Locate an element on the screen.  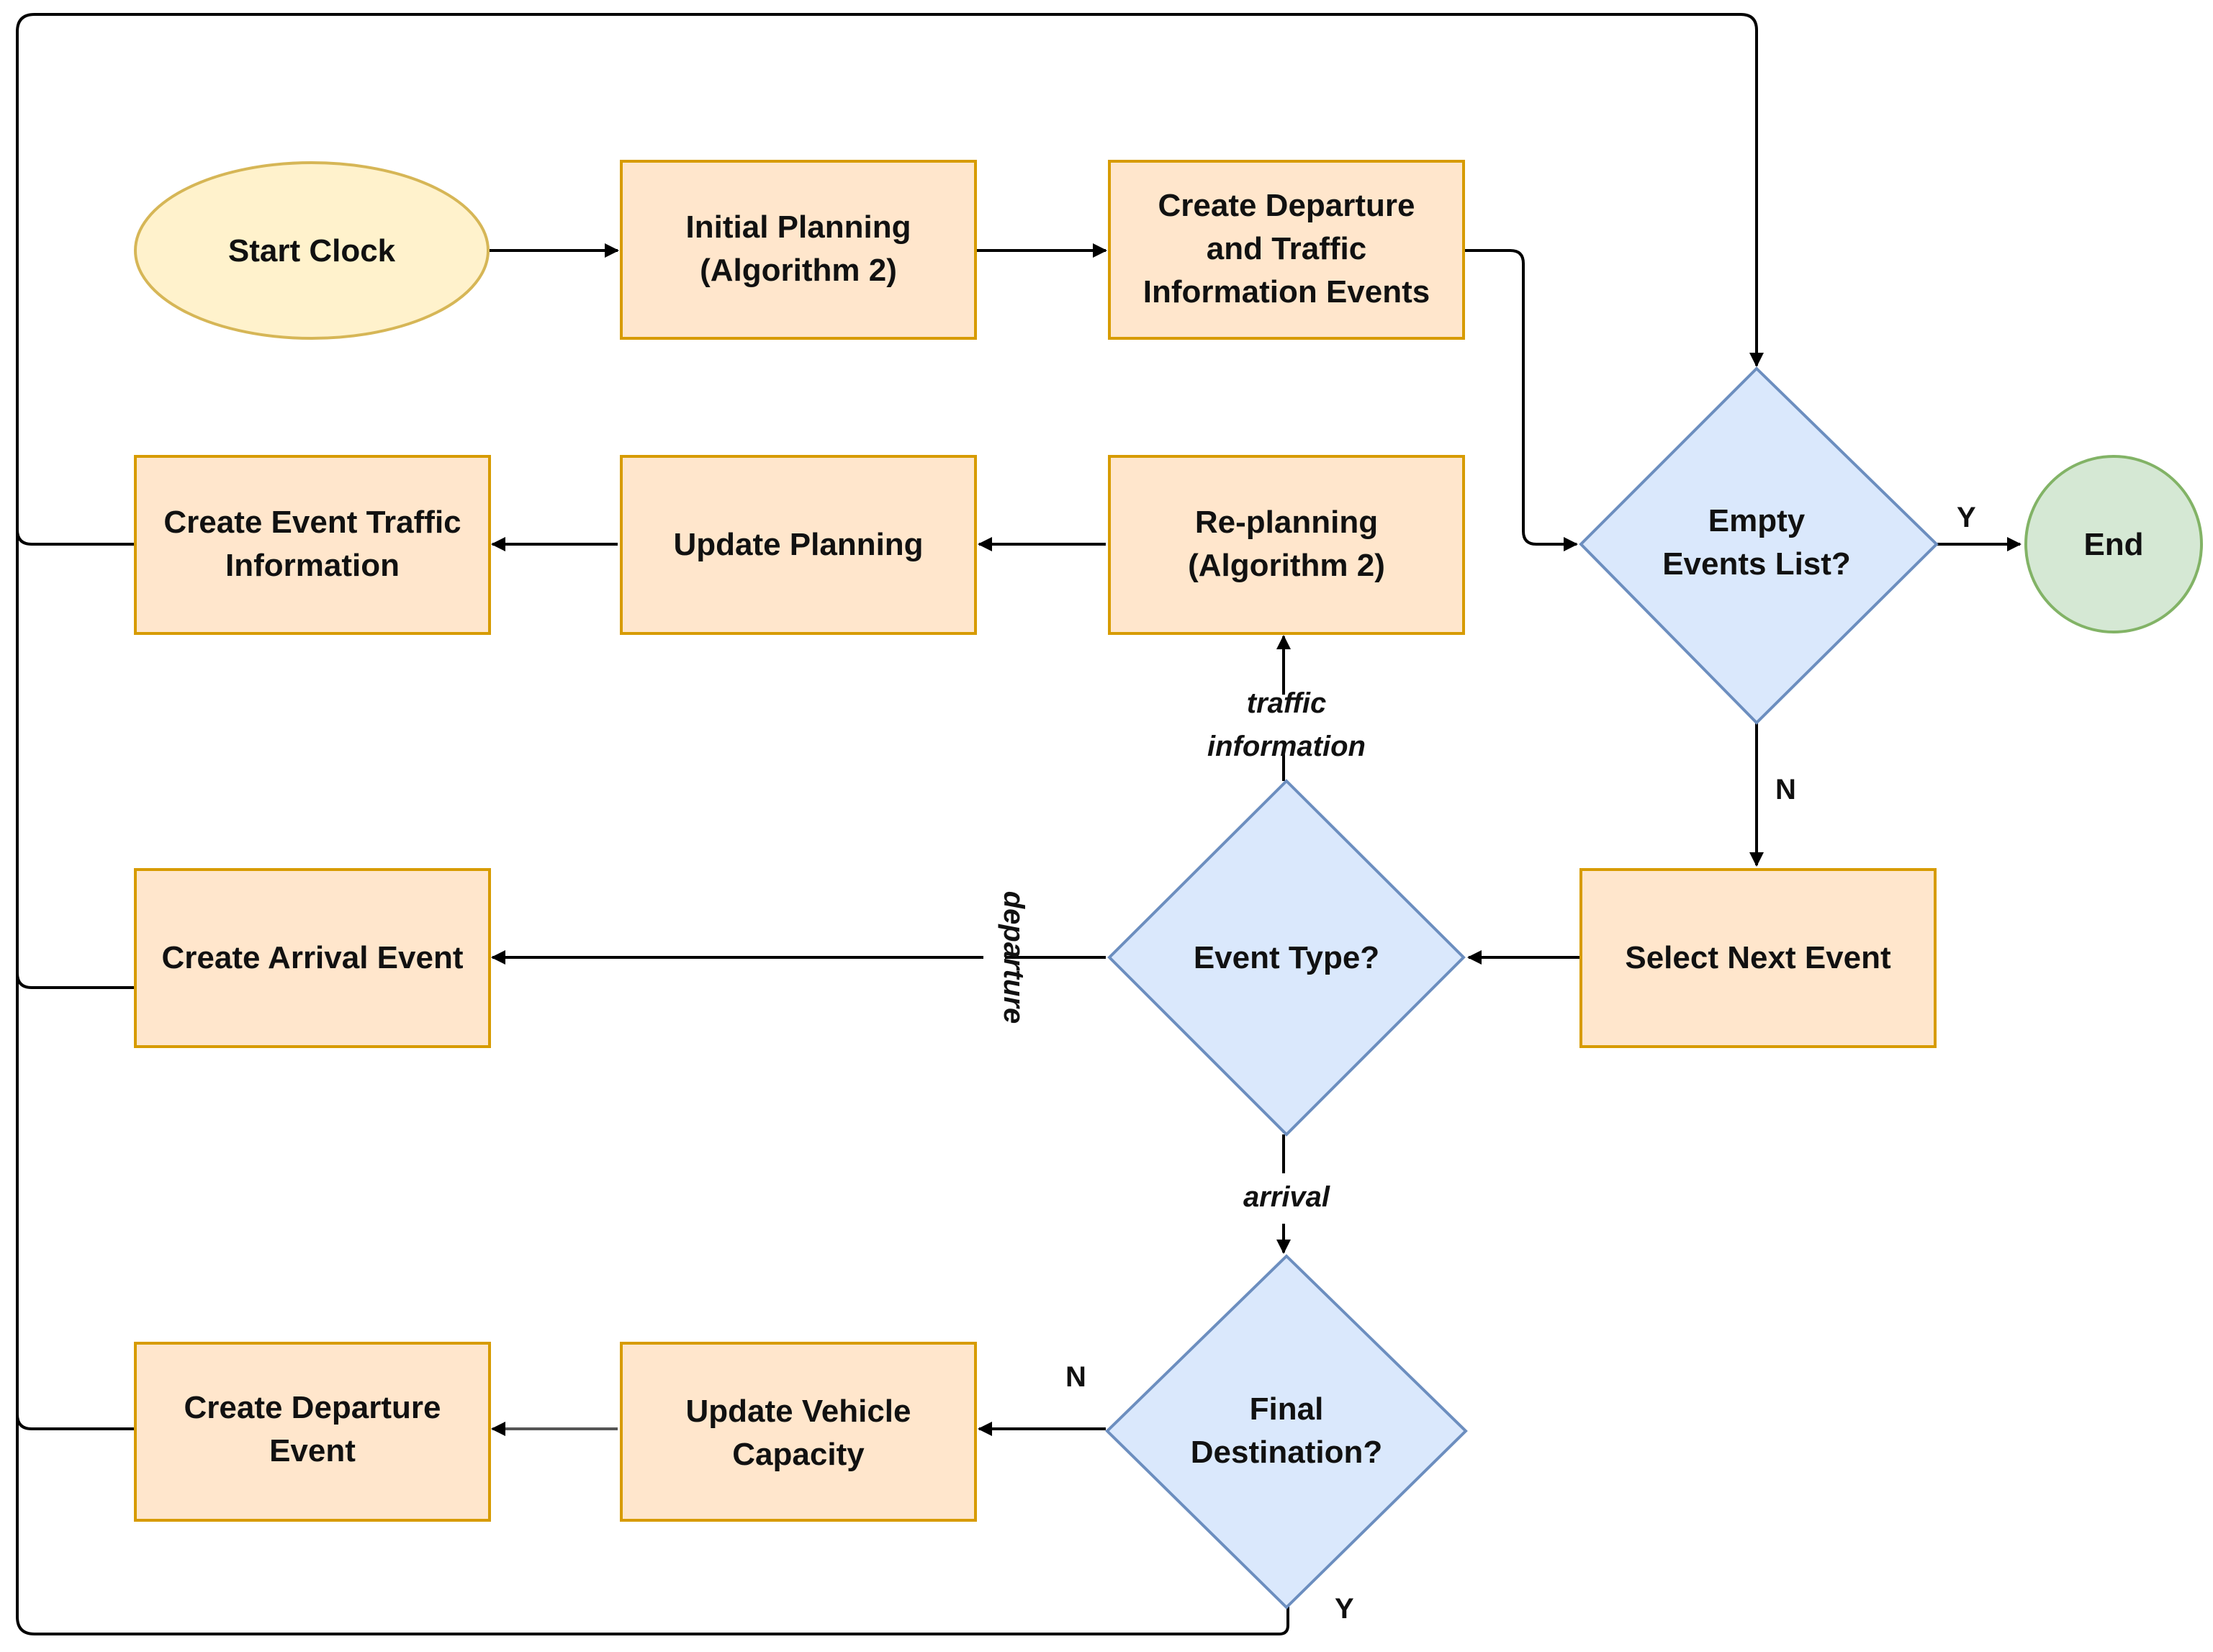
node-final-destination: Final Destination? is located at coordinates (1286, 1432).